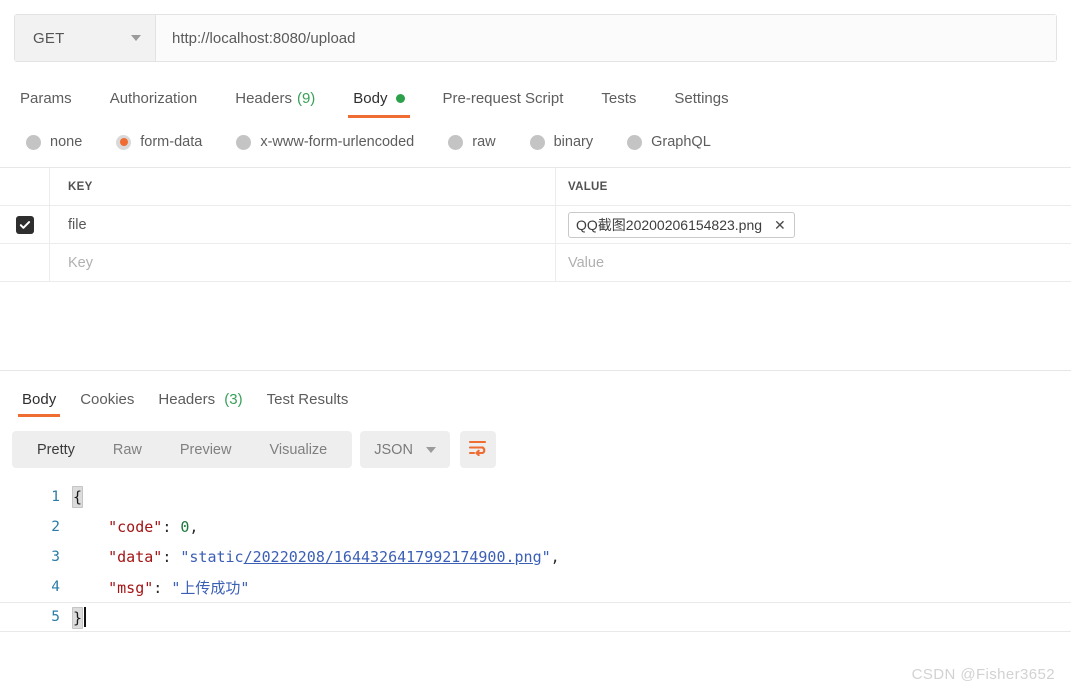  What do you see at coordinates (124, 142) in the screenshot?
I see `radio-selected-icon` at bounding box center [124, 142].